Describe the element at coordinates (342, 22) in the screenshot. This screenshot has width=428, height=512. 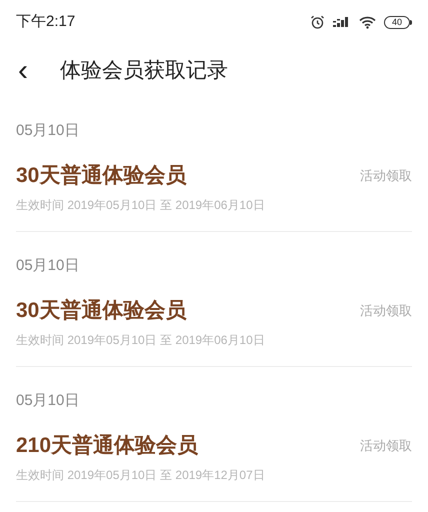
I see `signal-icon` at that location.